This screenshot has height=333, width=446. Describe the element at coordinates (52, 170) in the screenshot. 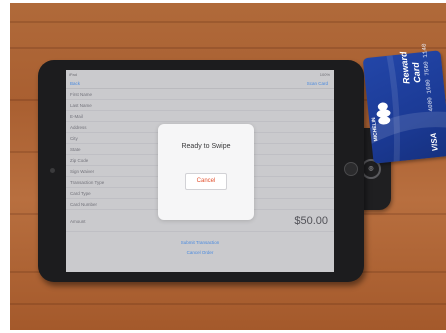

I see `camera-icon` at that location.